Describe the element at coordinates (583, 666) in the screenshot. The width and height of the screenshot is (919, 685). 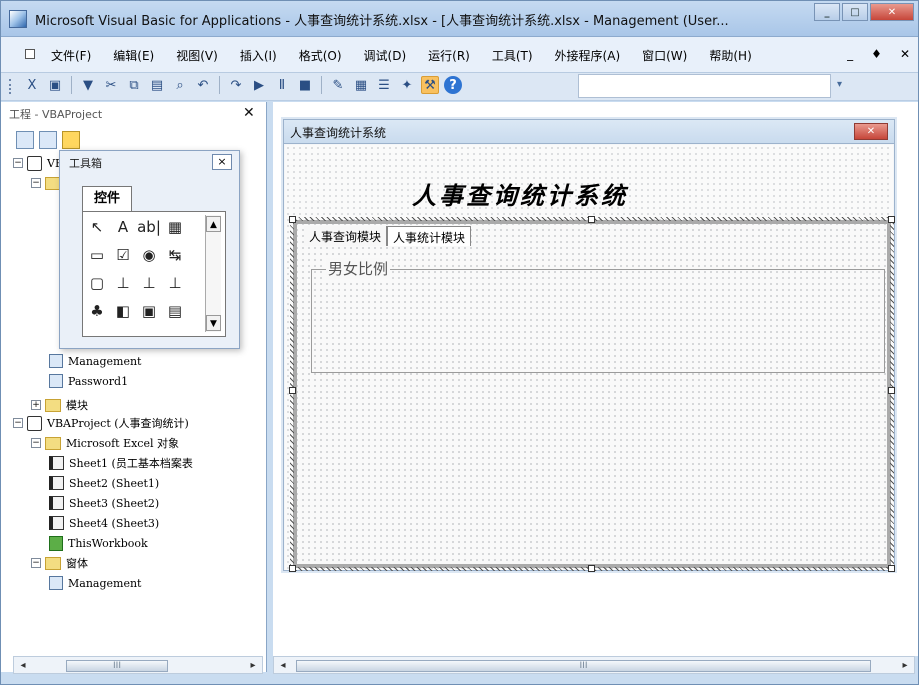
I see `designer-scrollbar-thumb: III` at that location.